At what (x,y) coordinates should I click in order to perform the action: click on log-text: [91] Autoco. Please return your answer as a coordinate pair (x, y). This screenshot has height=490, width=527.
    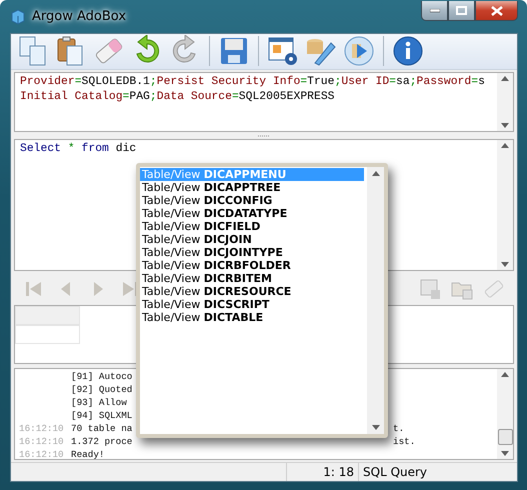
    Looking at the image, I should click on (101, 376).